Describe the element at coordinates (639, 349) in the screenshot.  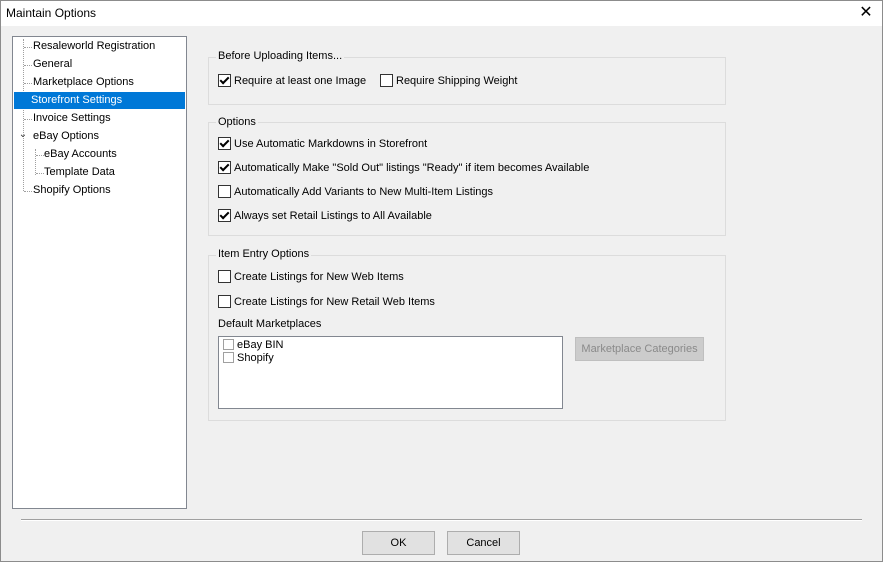
I see `marketplace-categories-button: Marketplace Categories` at that location.